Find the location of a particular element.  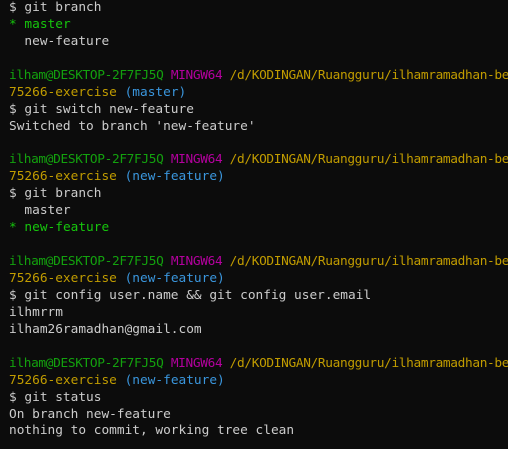

output-line: ilhmrrm is located at coordinates (36, 312).